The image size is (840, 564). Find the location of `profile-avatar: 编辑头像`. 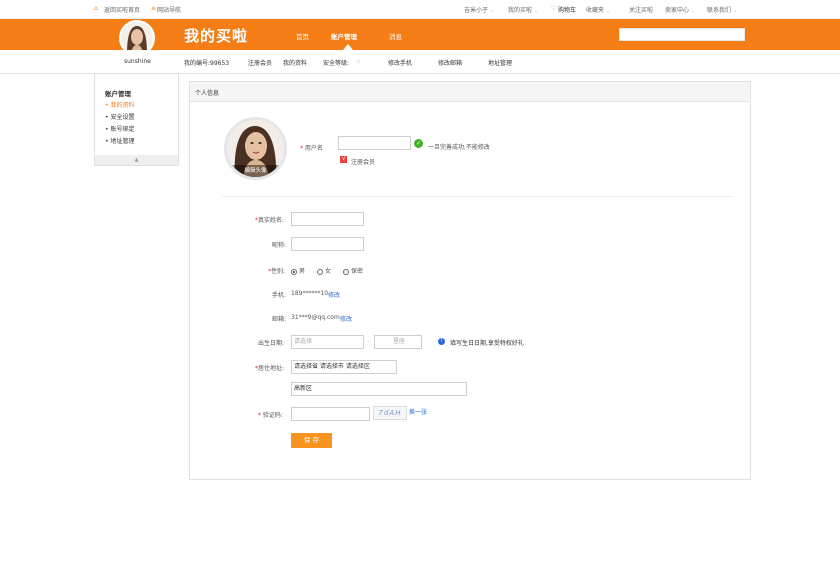

profile-avatar: 编辑头像 is located at coordinates (255, 148).